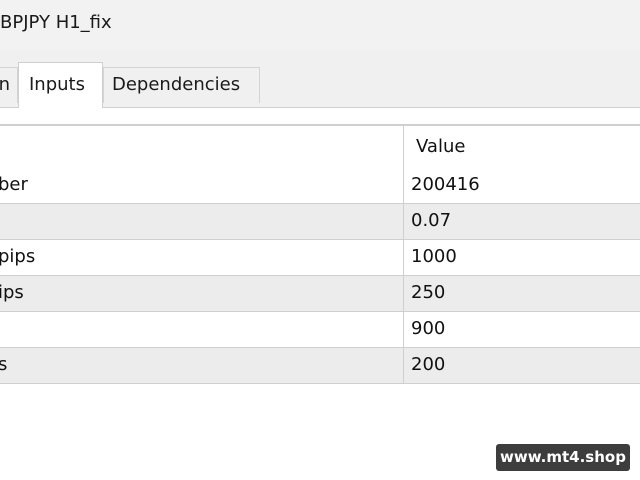 The width and height of the screenshot is (640, 480). Describe the element at coordinates (202, 257) in the screenshot. I see `variable-cell: pips` at that location.